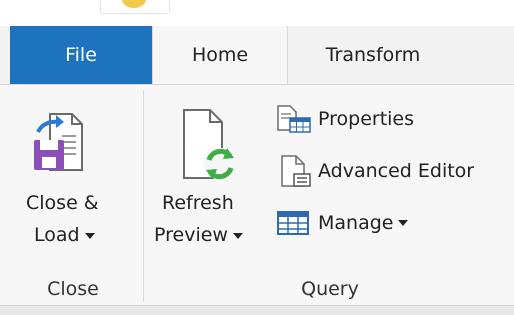 The height and width of the screenshot is (315, 514). What do you see at coordinates (58, 142) in the screenshot?
I see `save-close-load-icon` at bounding box center [58, 142].